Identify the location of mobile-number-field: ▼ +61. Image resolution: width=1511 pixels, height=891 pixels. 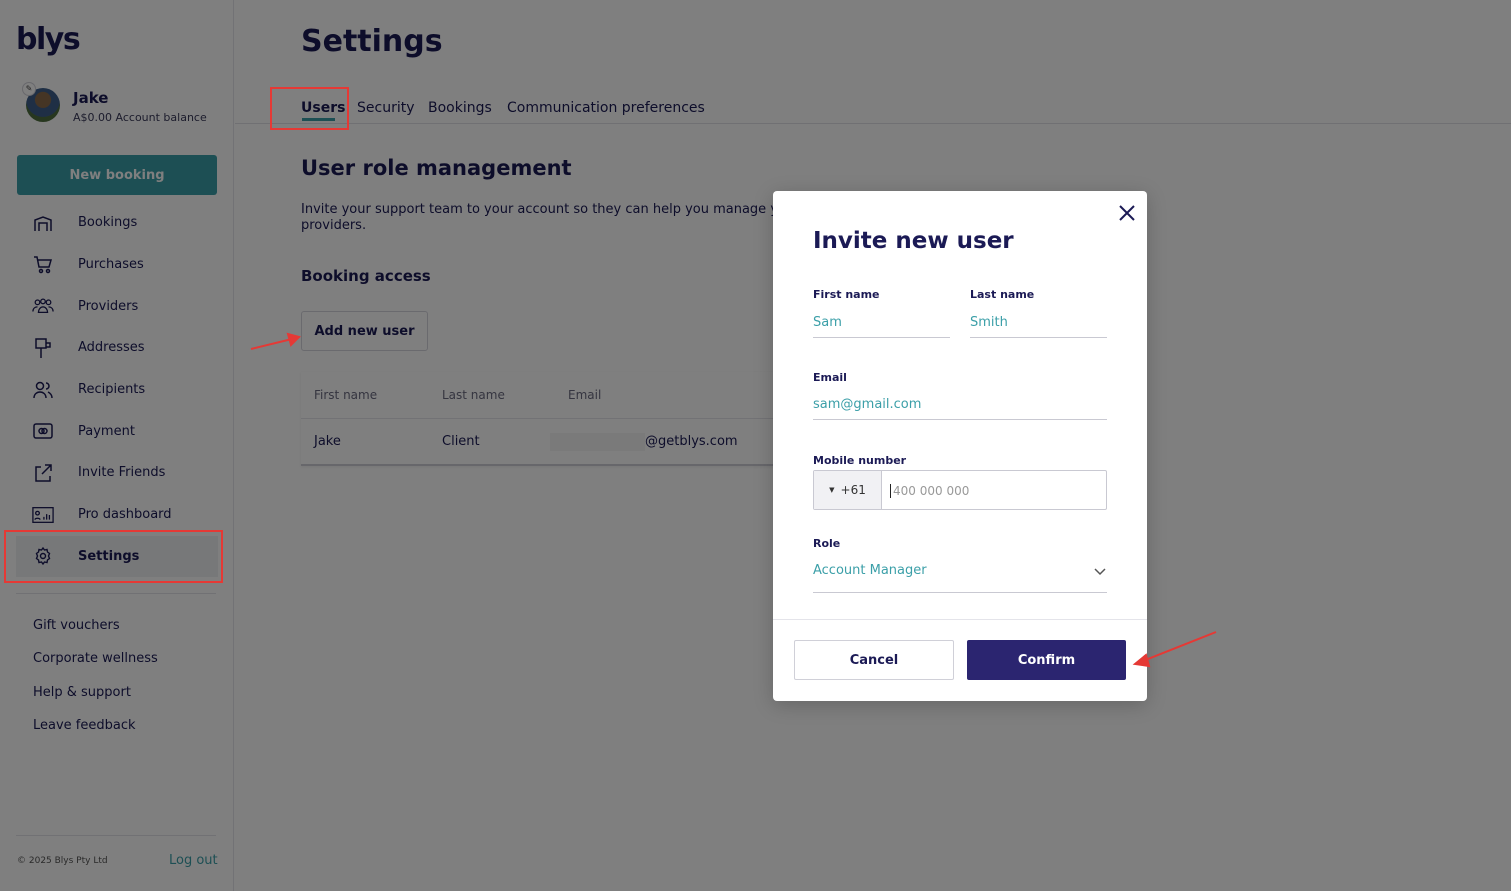
(960, 490).